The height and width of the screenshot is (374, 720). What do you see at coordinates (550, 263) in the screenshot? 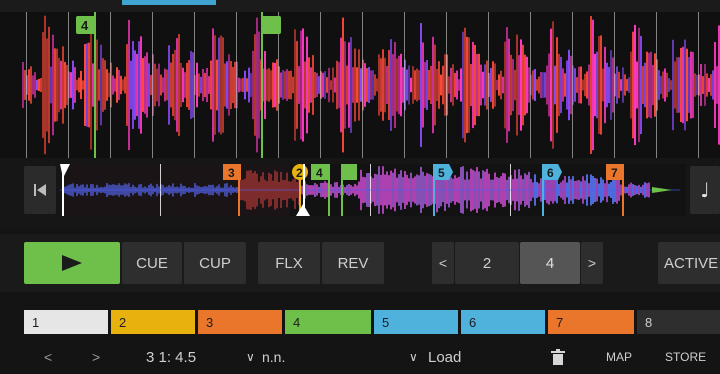
I see `jump-4-button: 4` at bounding box center [550, 263].